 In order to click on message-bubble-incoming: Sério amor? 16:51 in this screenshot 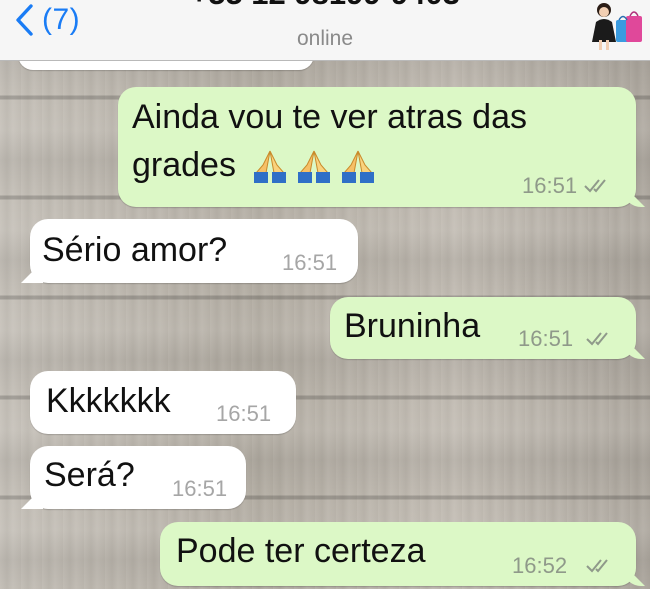, I will do `click(194, 251)`.